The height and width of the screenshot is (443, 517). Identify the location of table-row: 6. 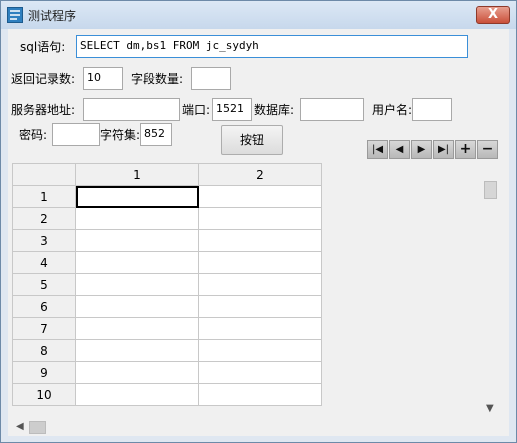
(167, 306).